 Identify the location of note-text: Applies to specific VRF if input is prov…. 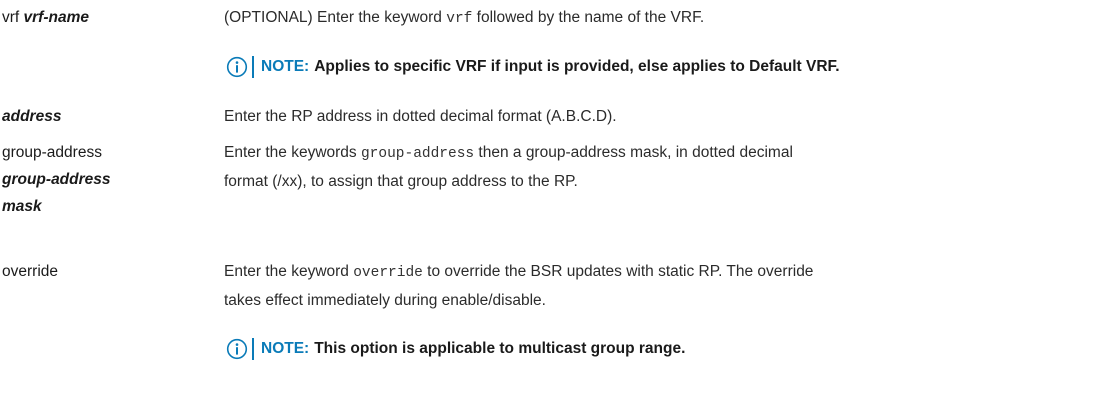
(577, 66).